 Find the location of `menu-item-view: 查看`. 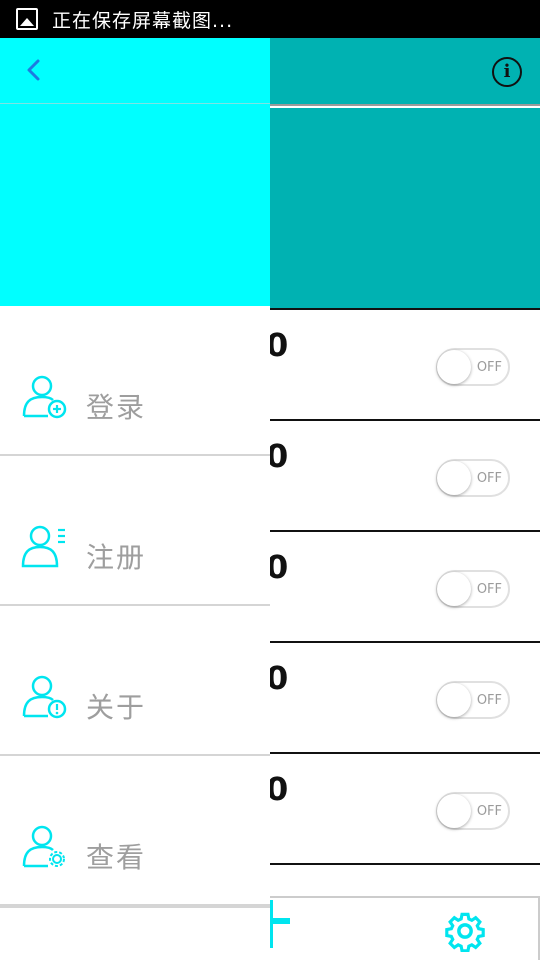

menu-item-view: 查看 is located at coordinates (135, 831).